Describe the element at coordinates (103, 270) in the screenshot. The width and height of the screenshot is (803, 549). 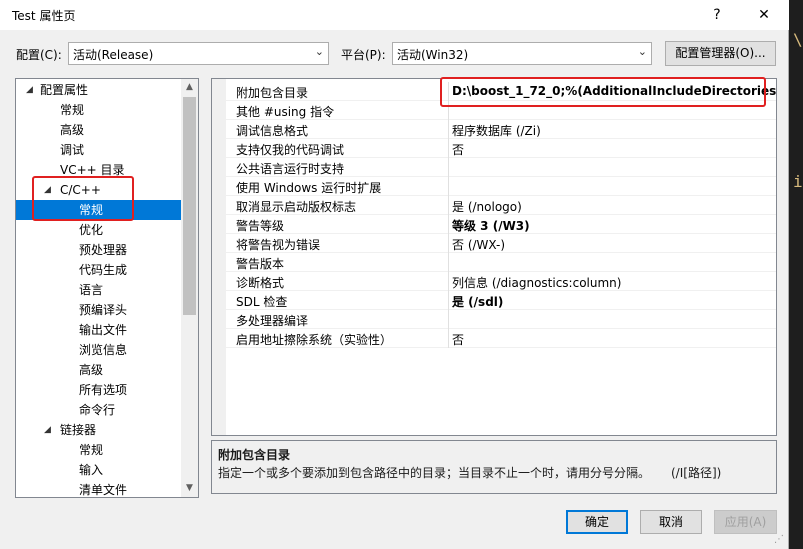
I see `tree-item-label: 代码生成` at that location.